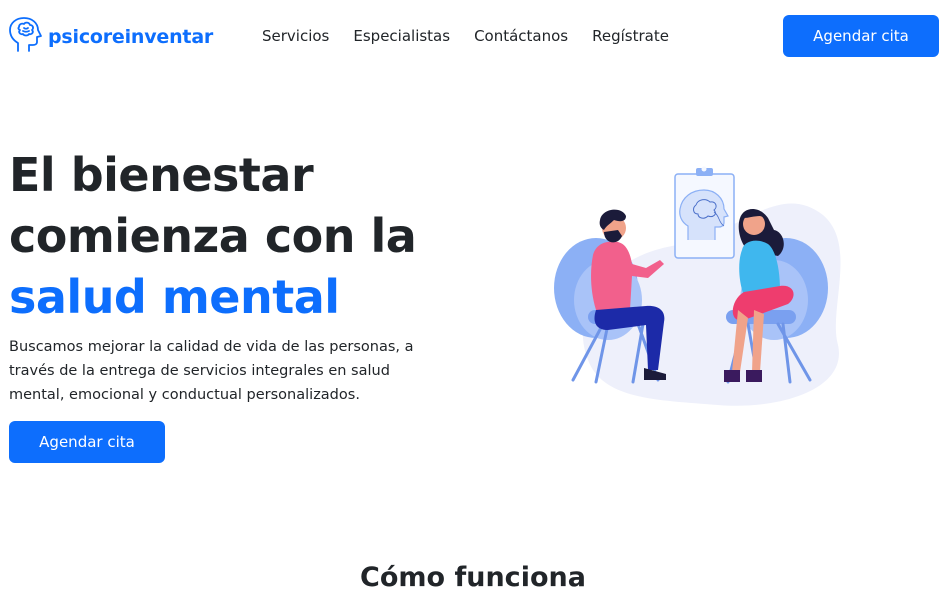 This screenshot has height=593, width=946. Describe the element at coordinates (521, 36) in the screenshot. I see `nav-link-contactanos: Contáctanos` at that location.